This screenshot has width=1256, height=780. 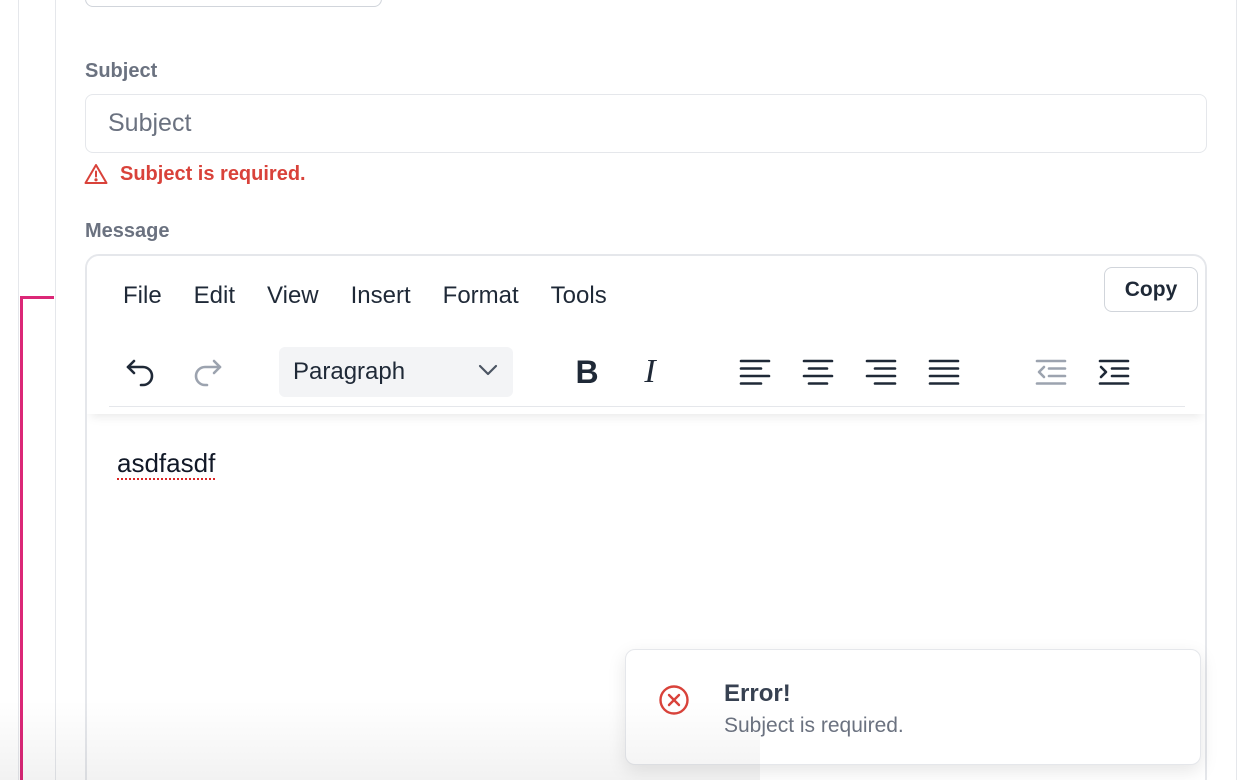 I want to click on redo-icon, so click(x=207, y=372).